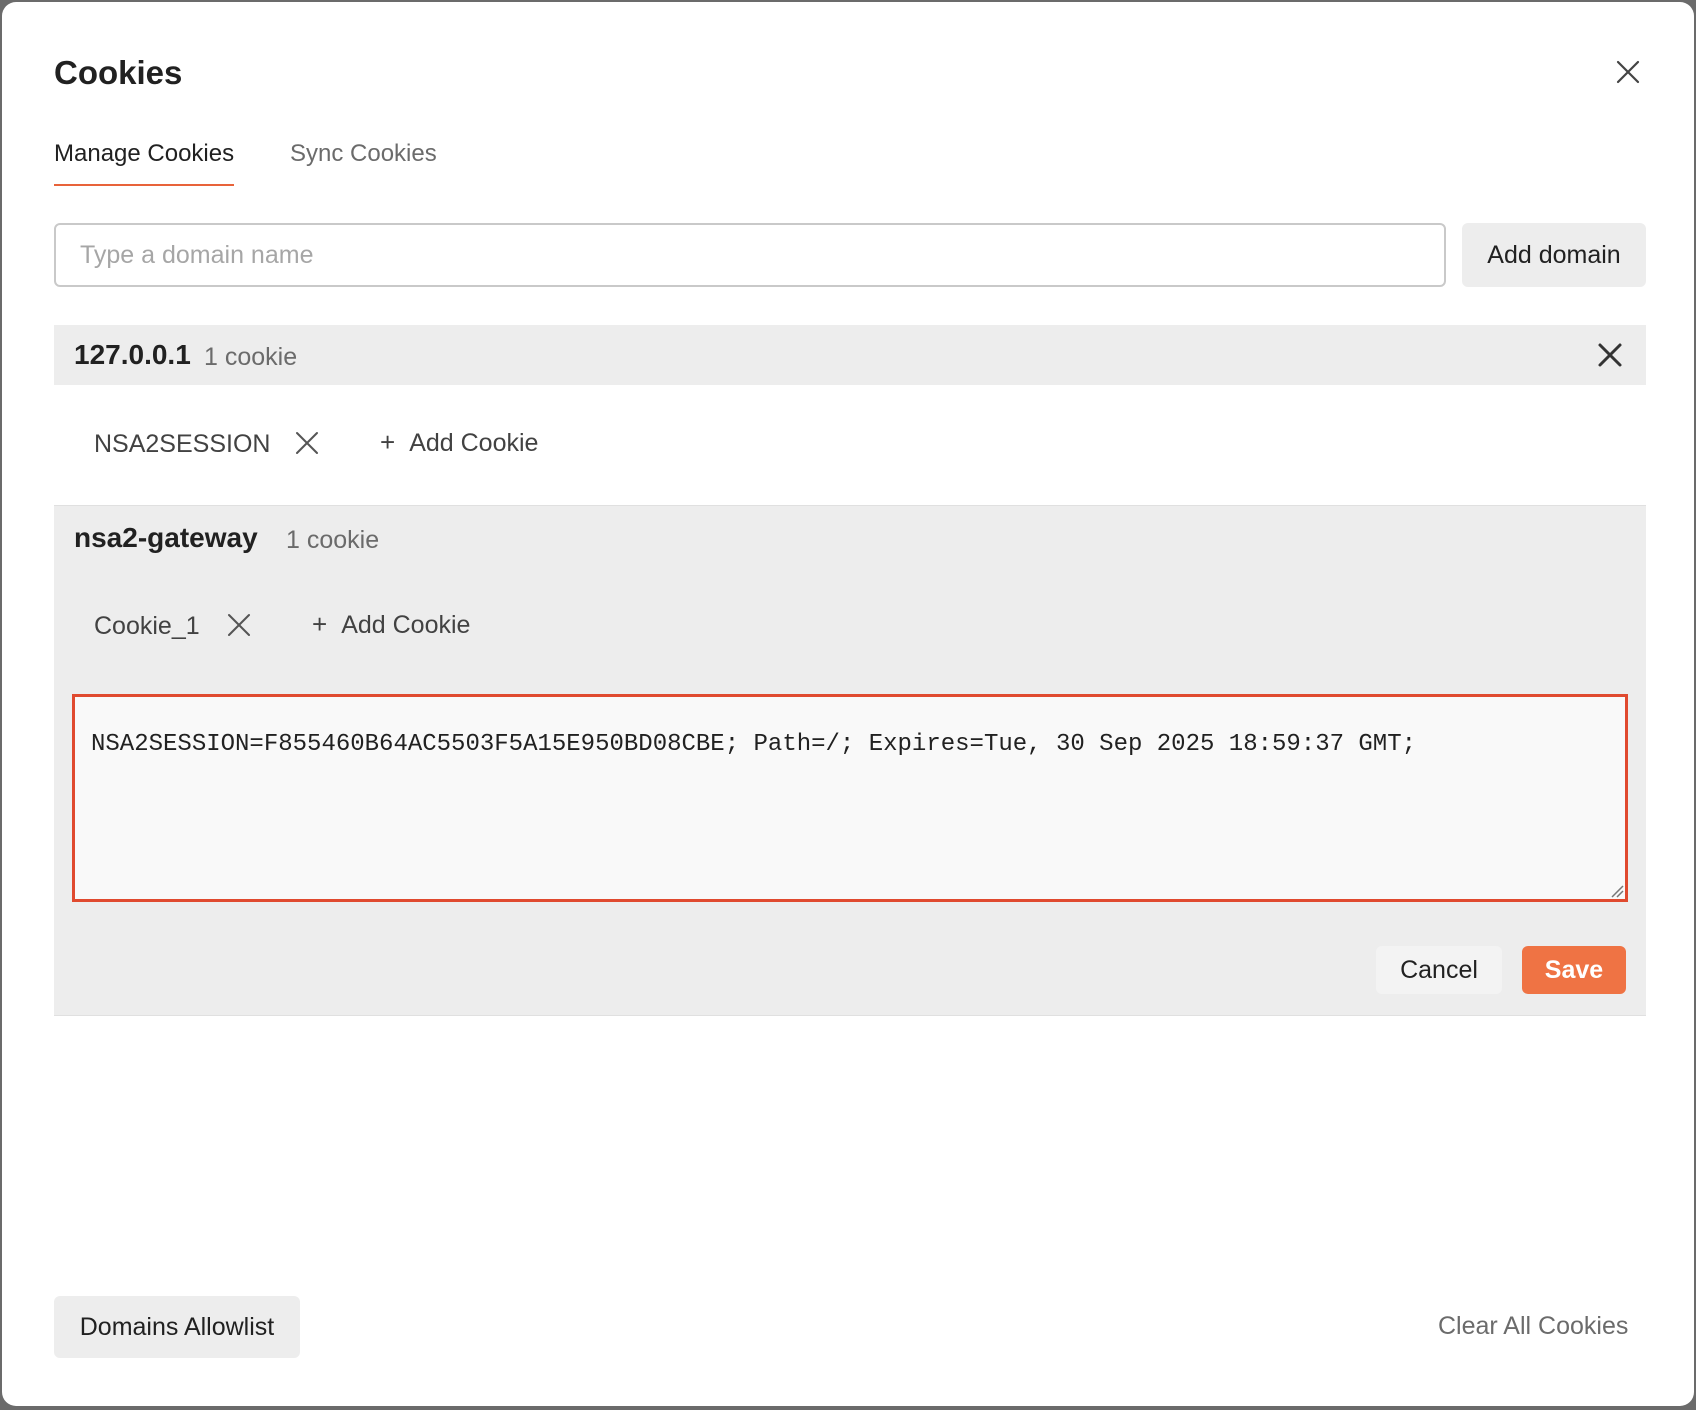 The width and height of the screenshot is (1696, 1410). I want to click on resize-handle-icon, so click(1617, 891).